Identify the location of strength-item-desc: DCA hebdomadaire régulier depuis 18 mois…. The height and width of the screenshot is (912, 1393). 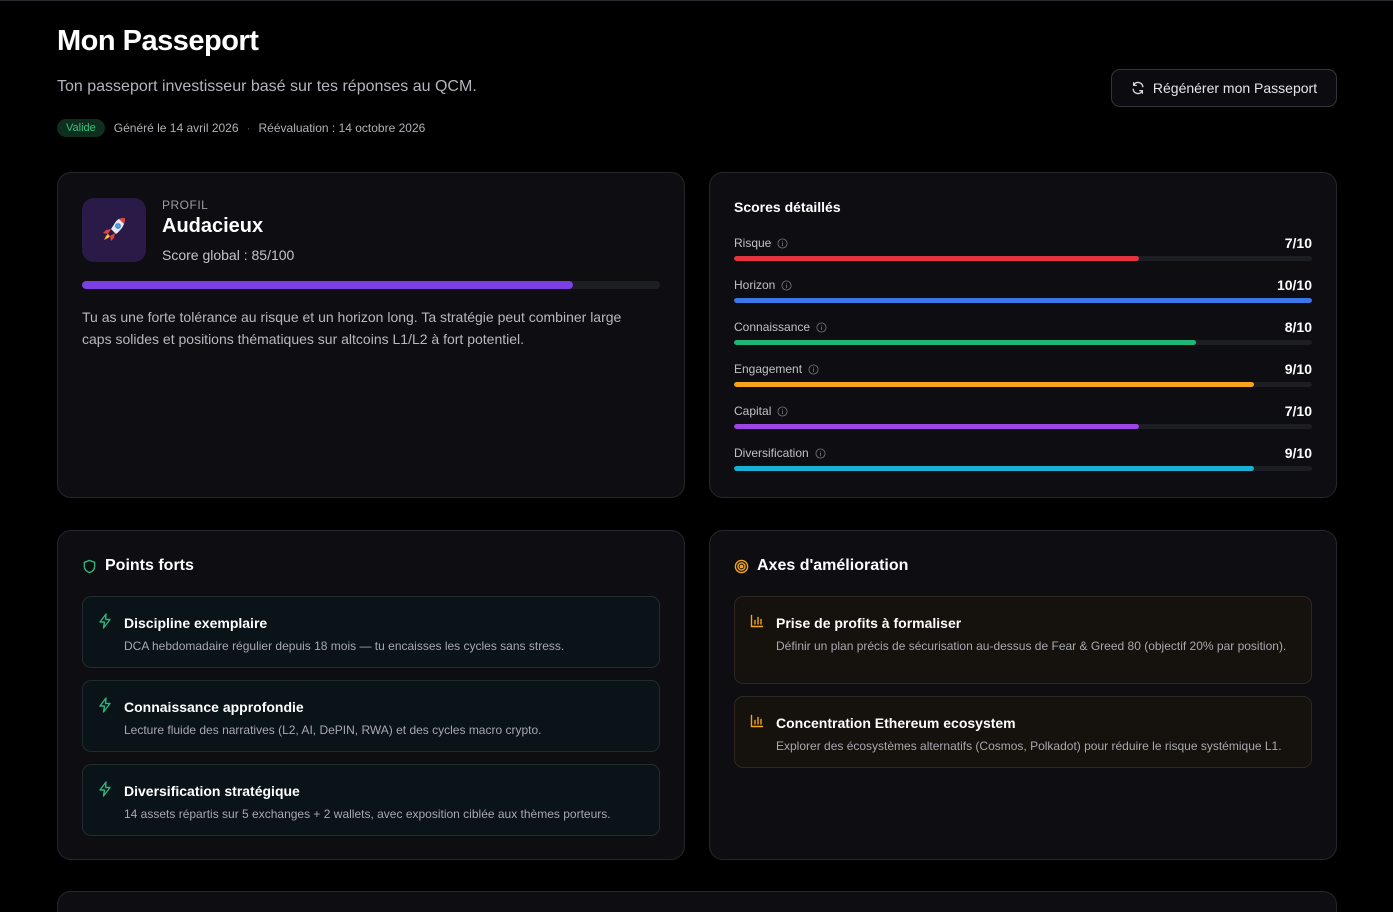
(344, 646).